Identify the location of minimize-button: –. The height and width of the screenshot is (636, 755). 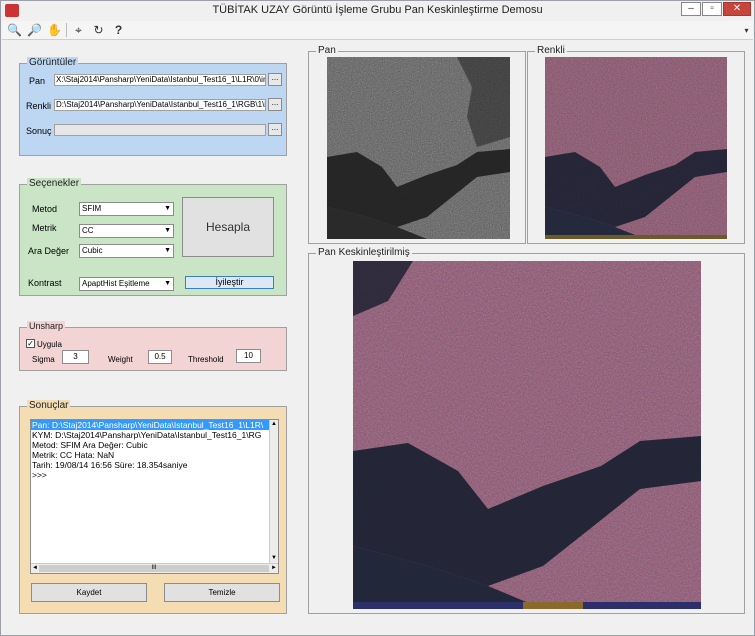
(691, 9).